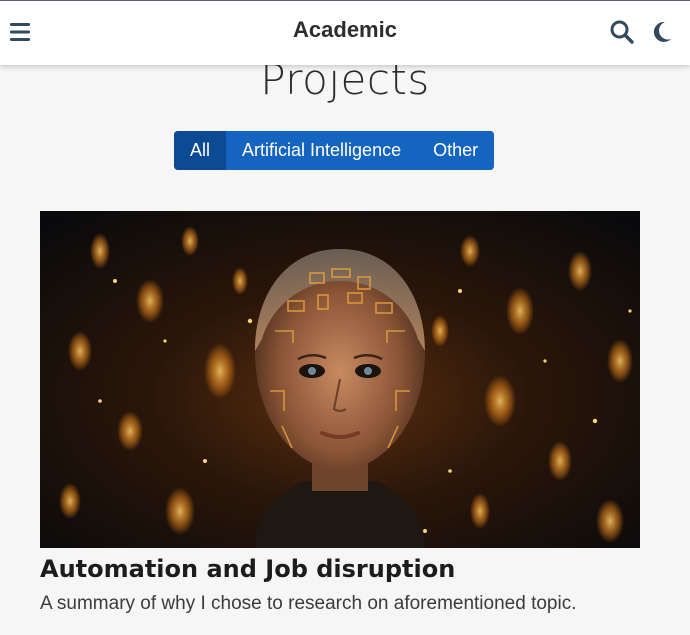 The height and width of the screenshot is (635, 690). I want to click on moon-icon, so click(662, 31).